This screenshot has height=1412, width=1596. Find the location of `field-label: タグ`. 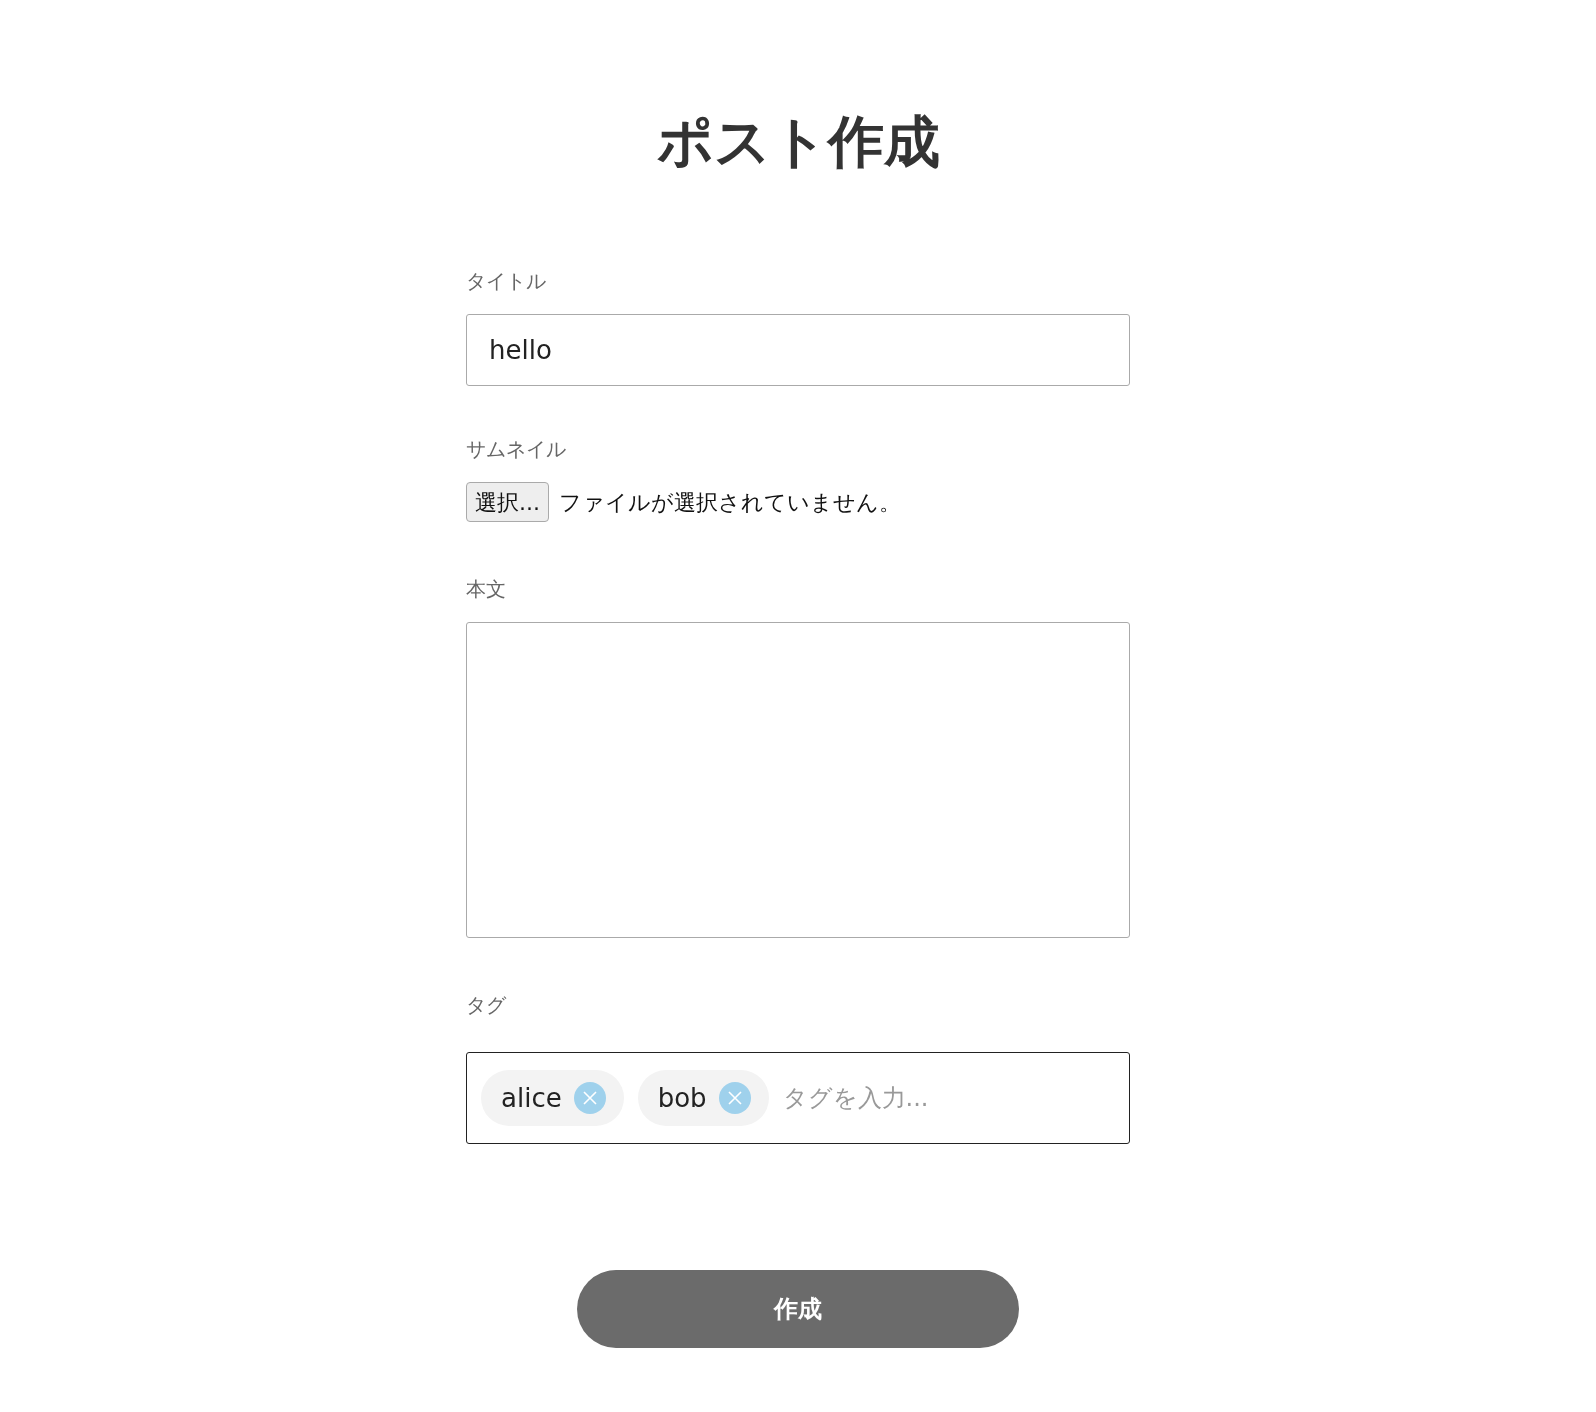

field-label: タグ is located at coordinates (486, 1005).